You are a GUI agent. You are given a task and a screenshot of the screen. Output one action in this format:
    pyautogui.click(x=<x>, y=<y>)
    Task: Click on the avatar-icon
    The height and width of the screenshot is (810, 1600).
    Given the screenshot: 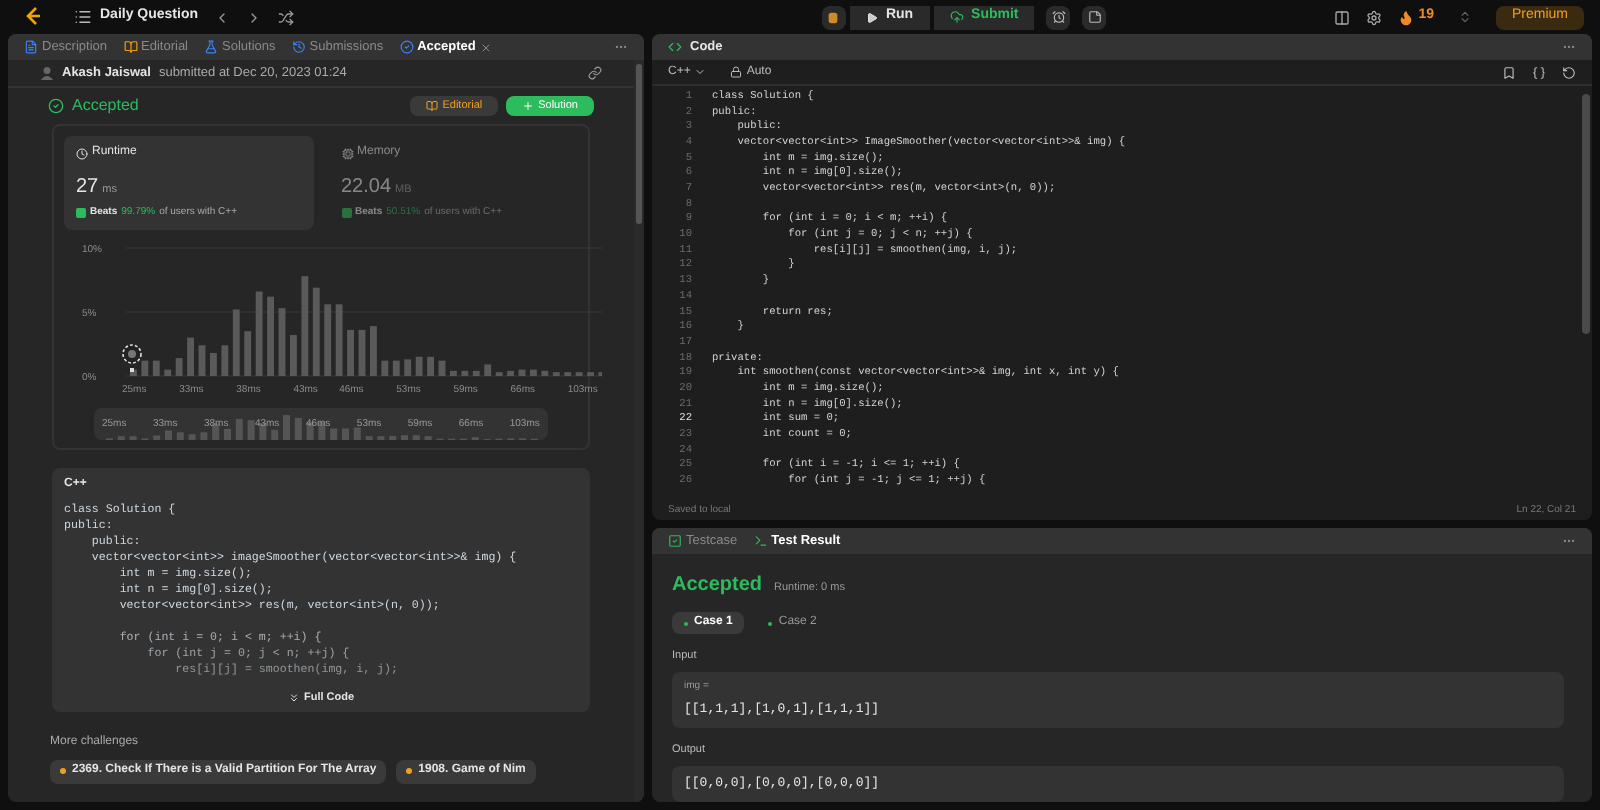 What is the action you would take?
    pyautogui.click(x=47, y=73)
    